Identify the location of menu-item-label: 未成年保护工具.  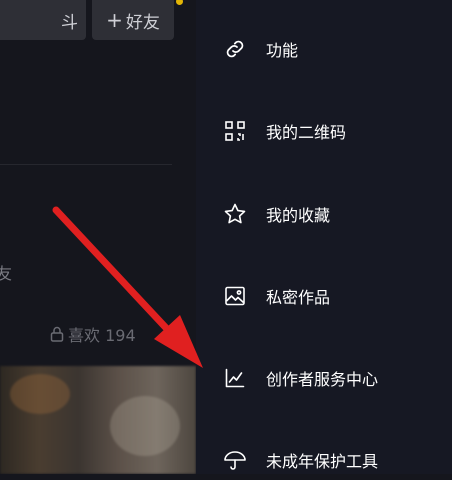
(322, 461).